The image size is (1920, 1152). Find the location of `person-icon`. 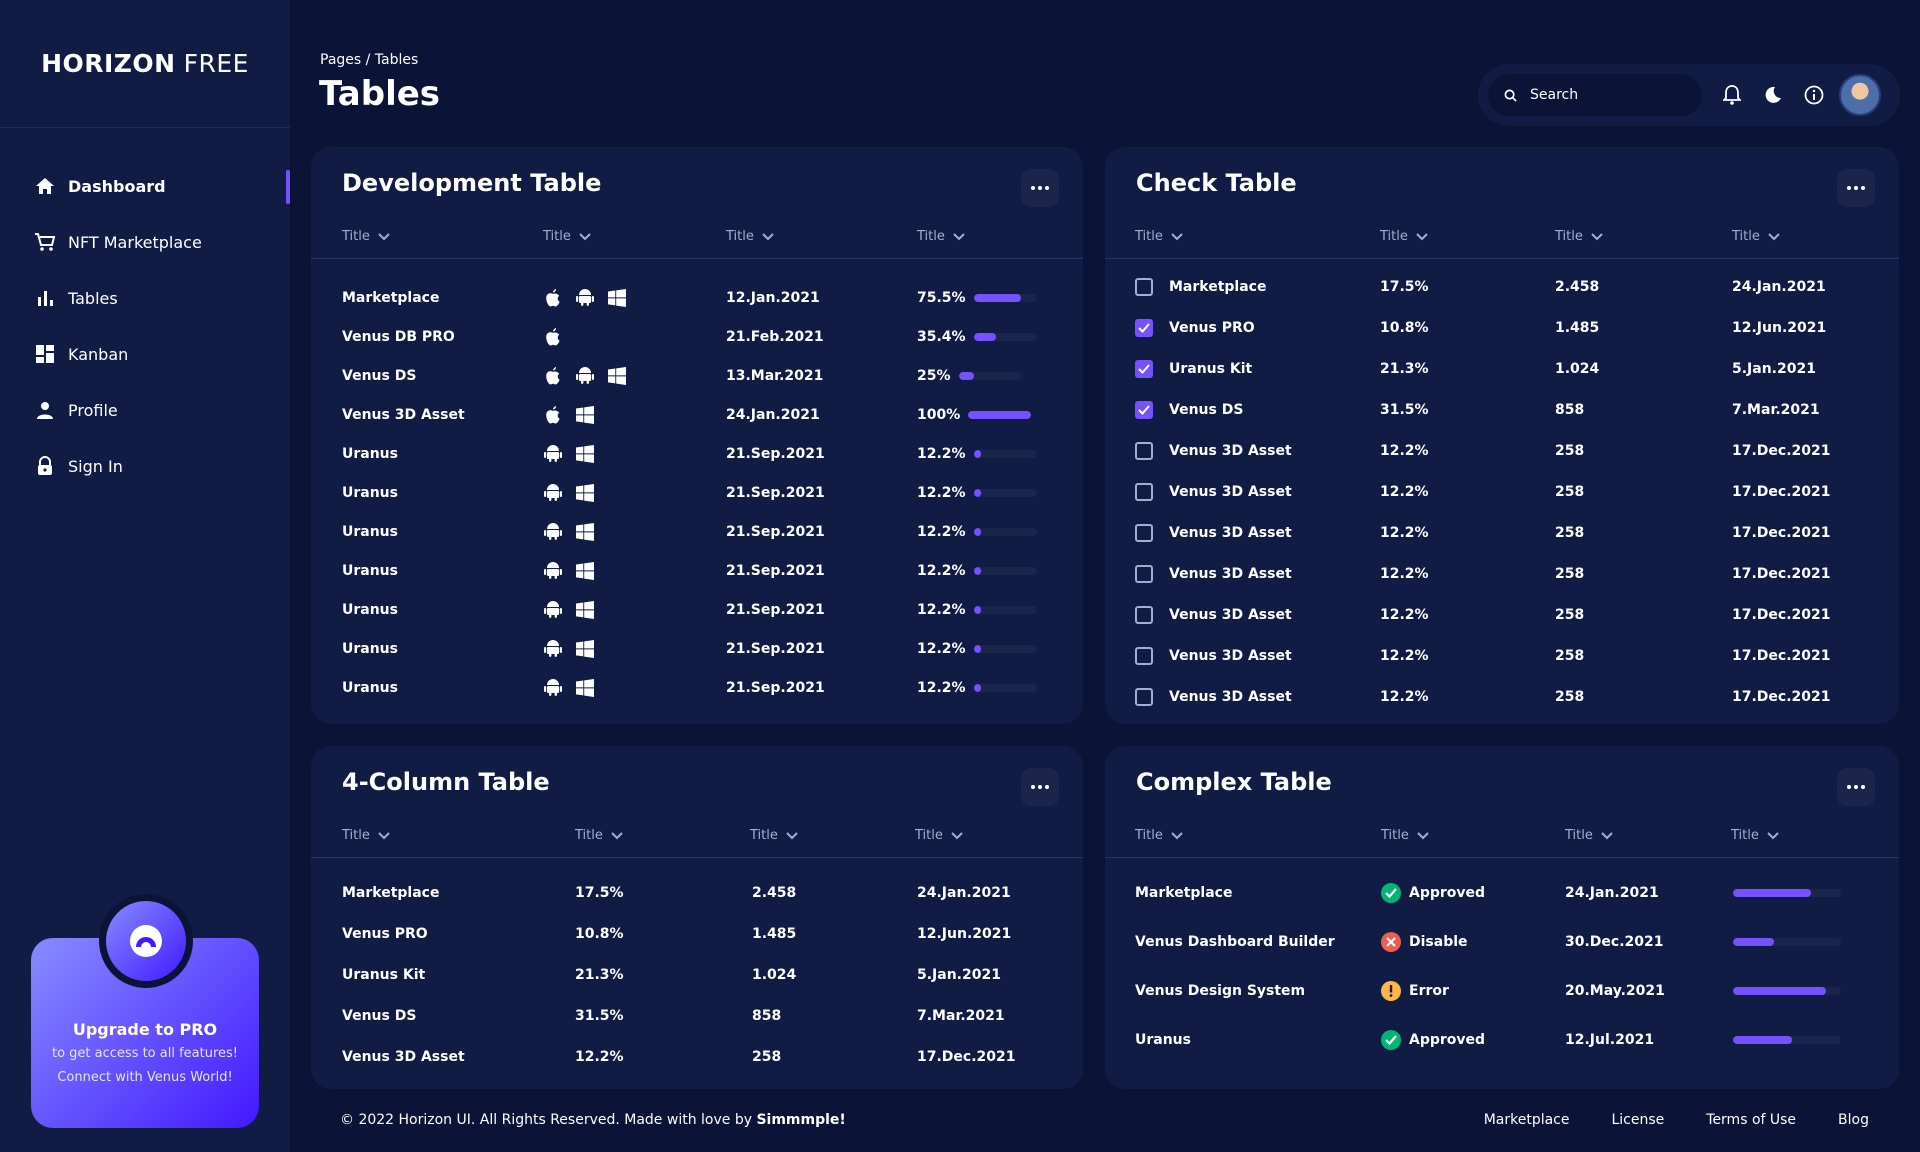

person-icon is located at coordinates (45, 410).